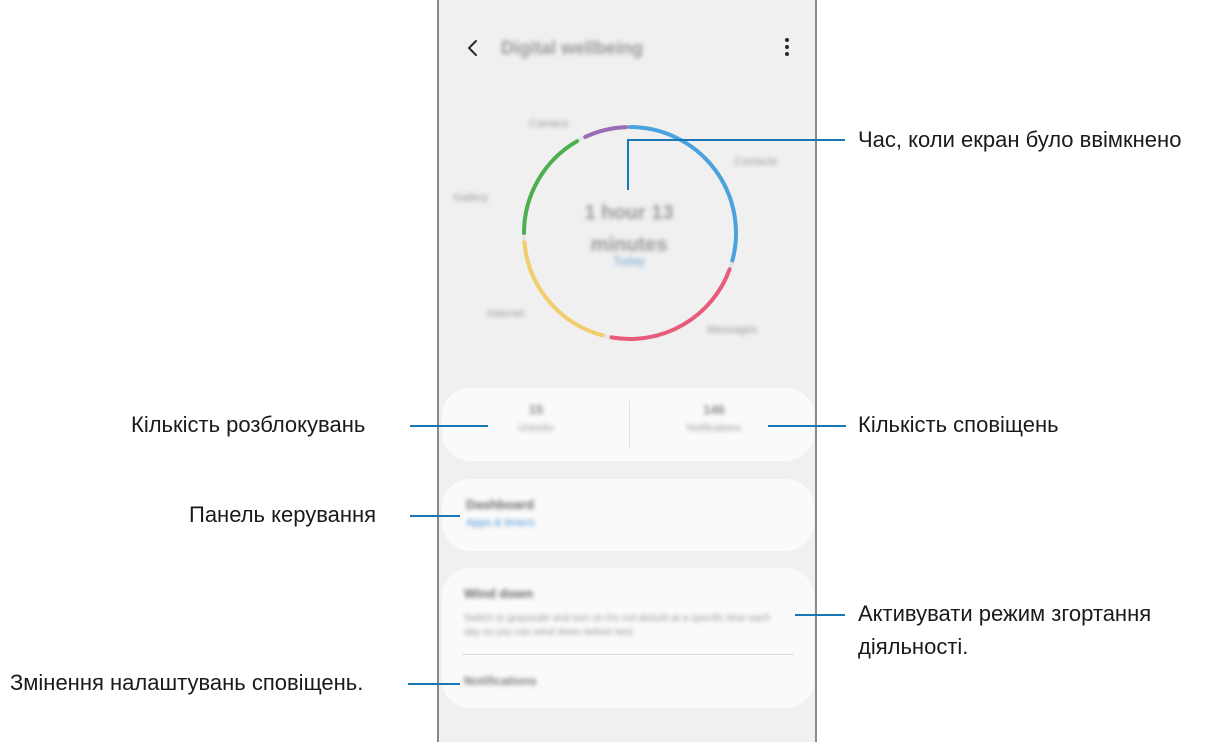  Describe the element at coordinates (628, 165) in the screenshot. I see `callout-line-screen-time-vertical` at that location.